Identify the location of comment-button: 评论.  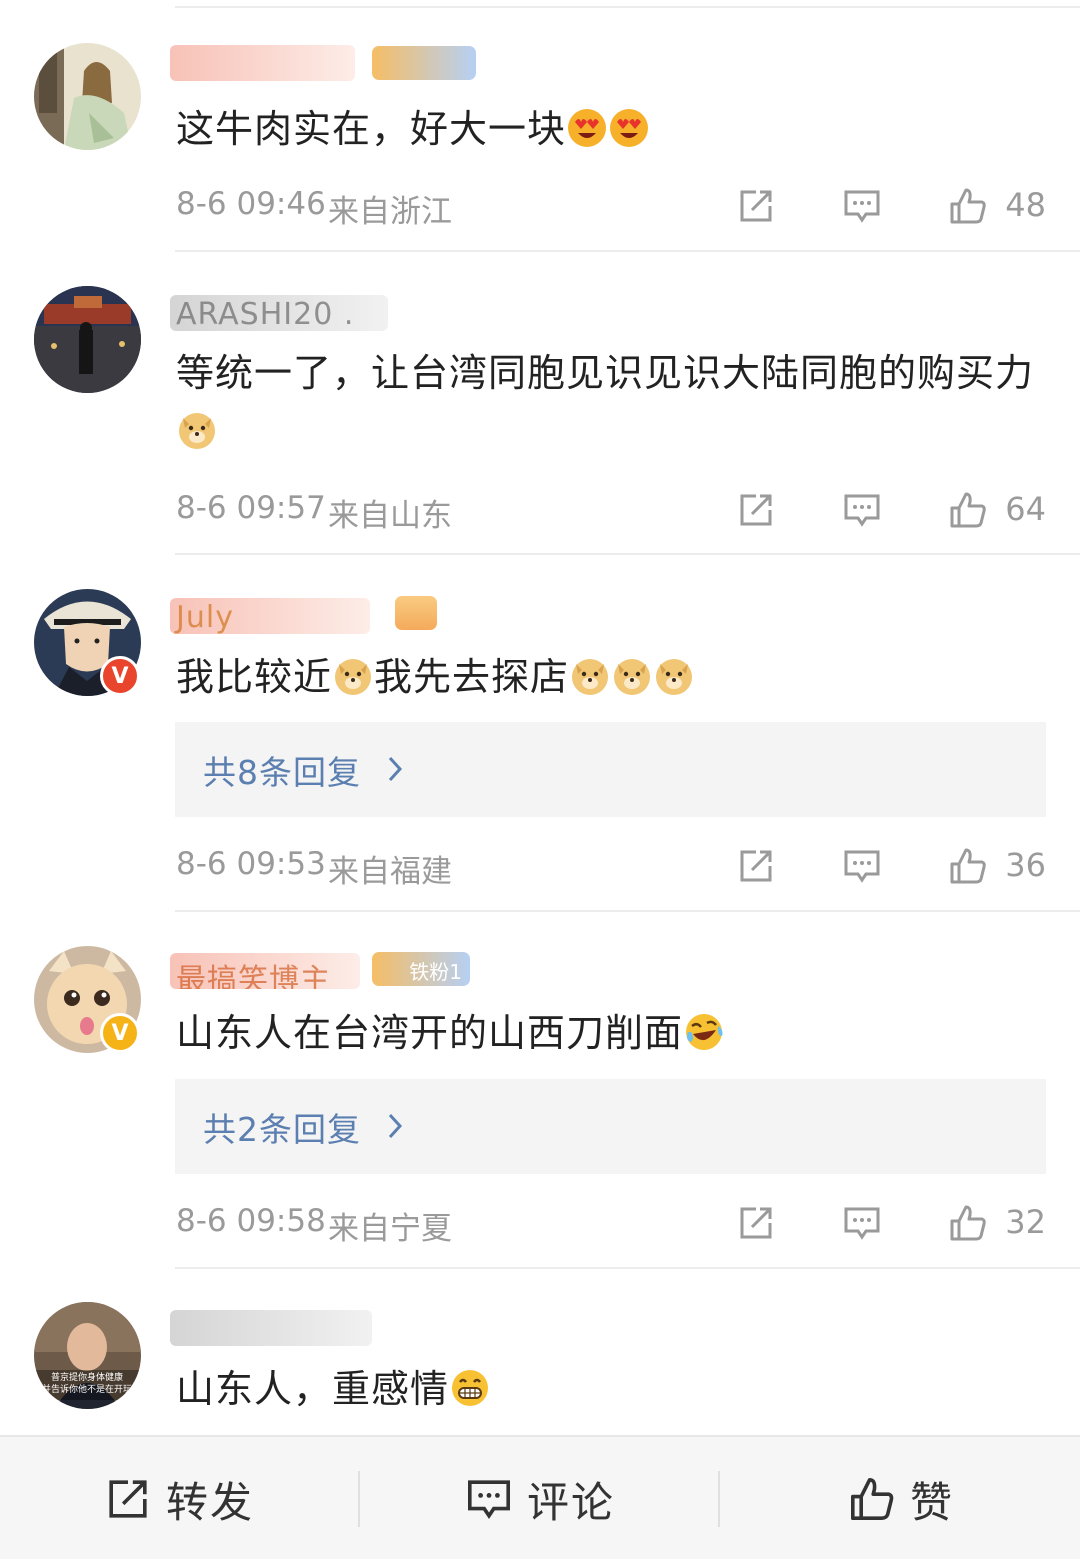
(540, 1498).